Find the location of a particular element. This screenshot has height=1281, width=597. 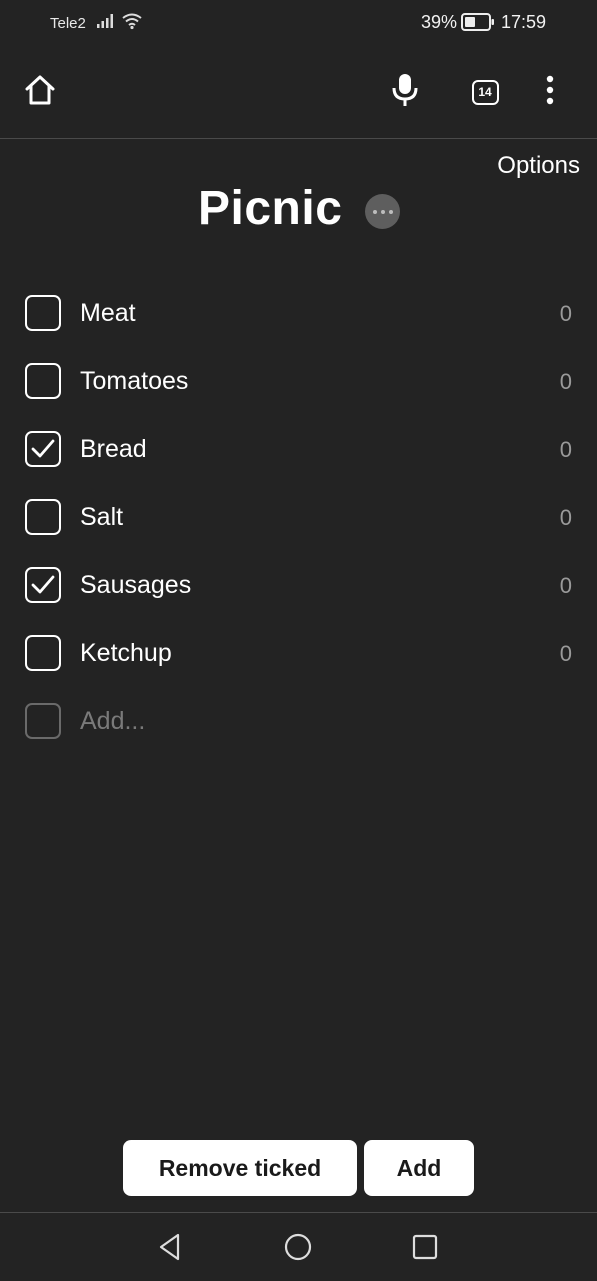

wifi-icon is located at coordinates (132, 23).